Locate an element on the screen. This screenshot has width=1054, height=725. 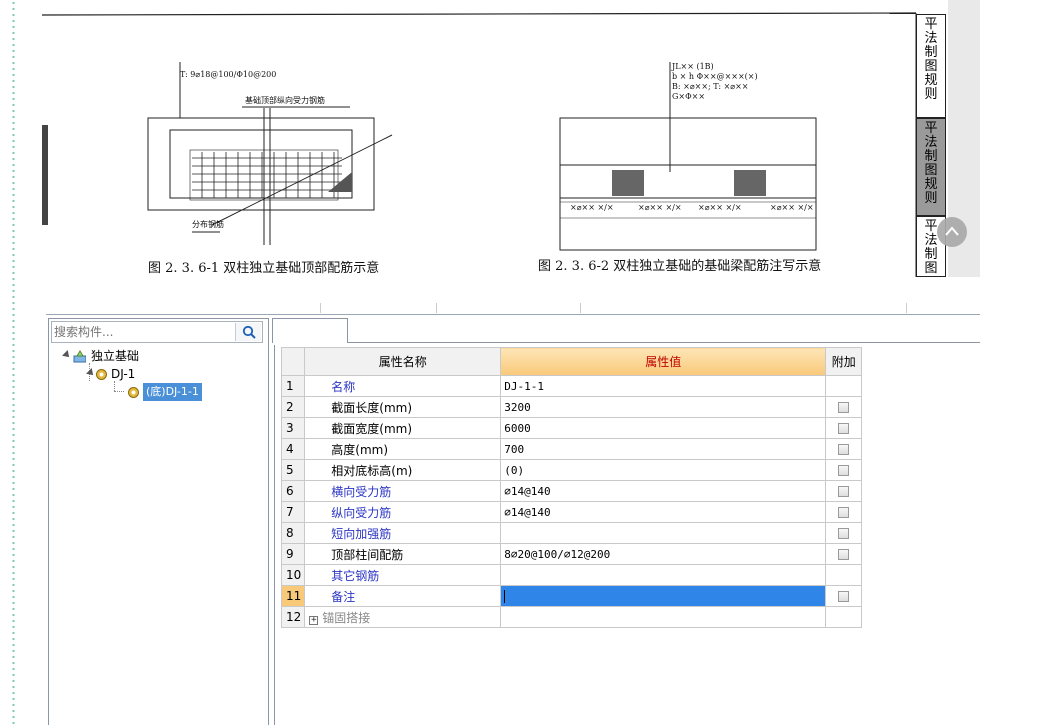
table-row: 5 相对底标高(m) (0) is located at coordinates (571, 470).